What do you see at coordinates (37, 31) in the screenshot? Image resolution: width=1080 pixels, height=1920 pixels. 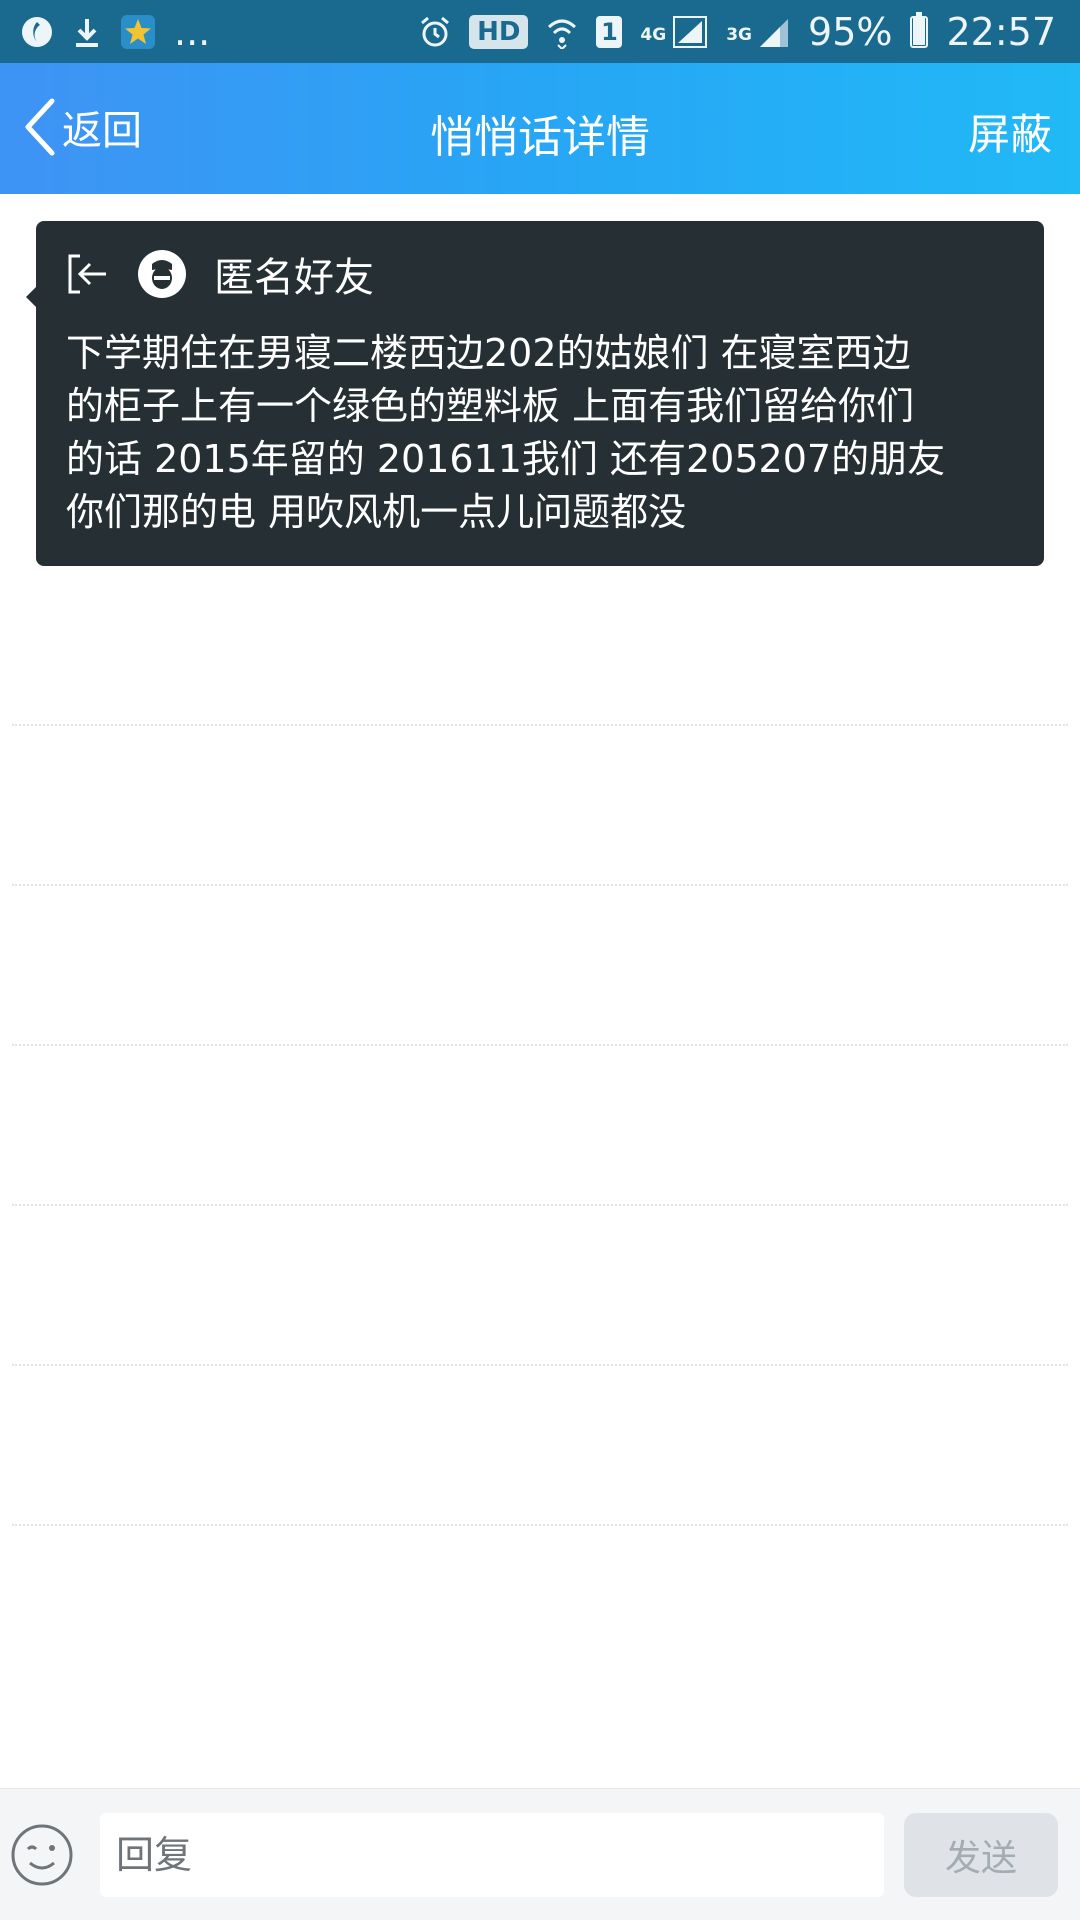 I see `qq-browser-icon` at bounding box center [37, 31].